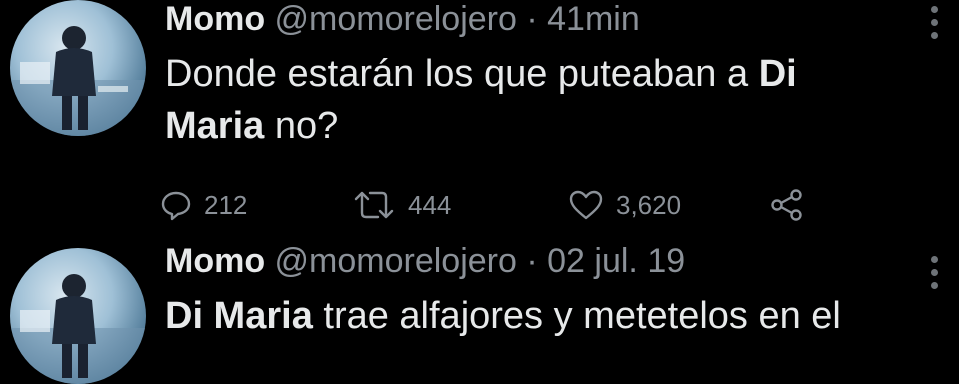  Describe the element at coordinates (576, 316) in the screenshot. I see `text-part: trae alfajores y metetelos en el` at that location.